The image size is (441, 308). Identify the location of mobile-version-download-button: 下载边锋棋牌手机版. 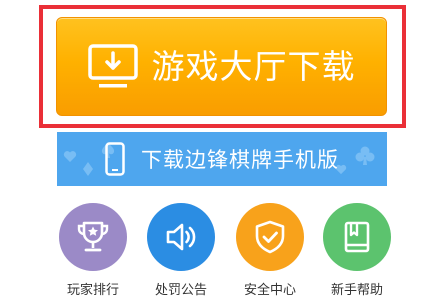
(222, 159).